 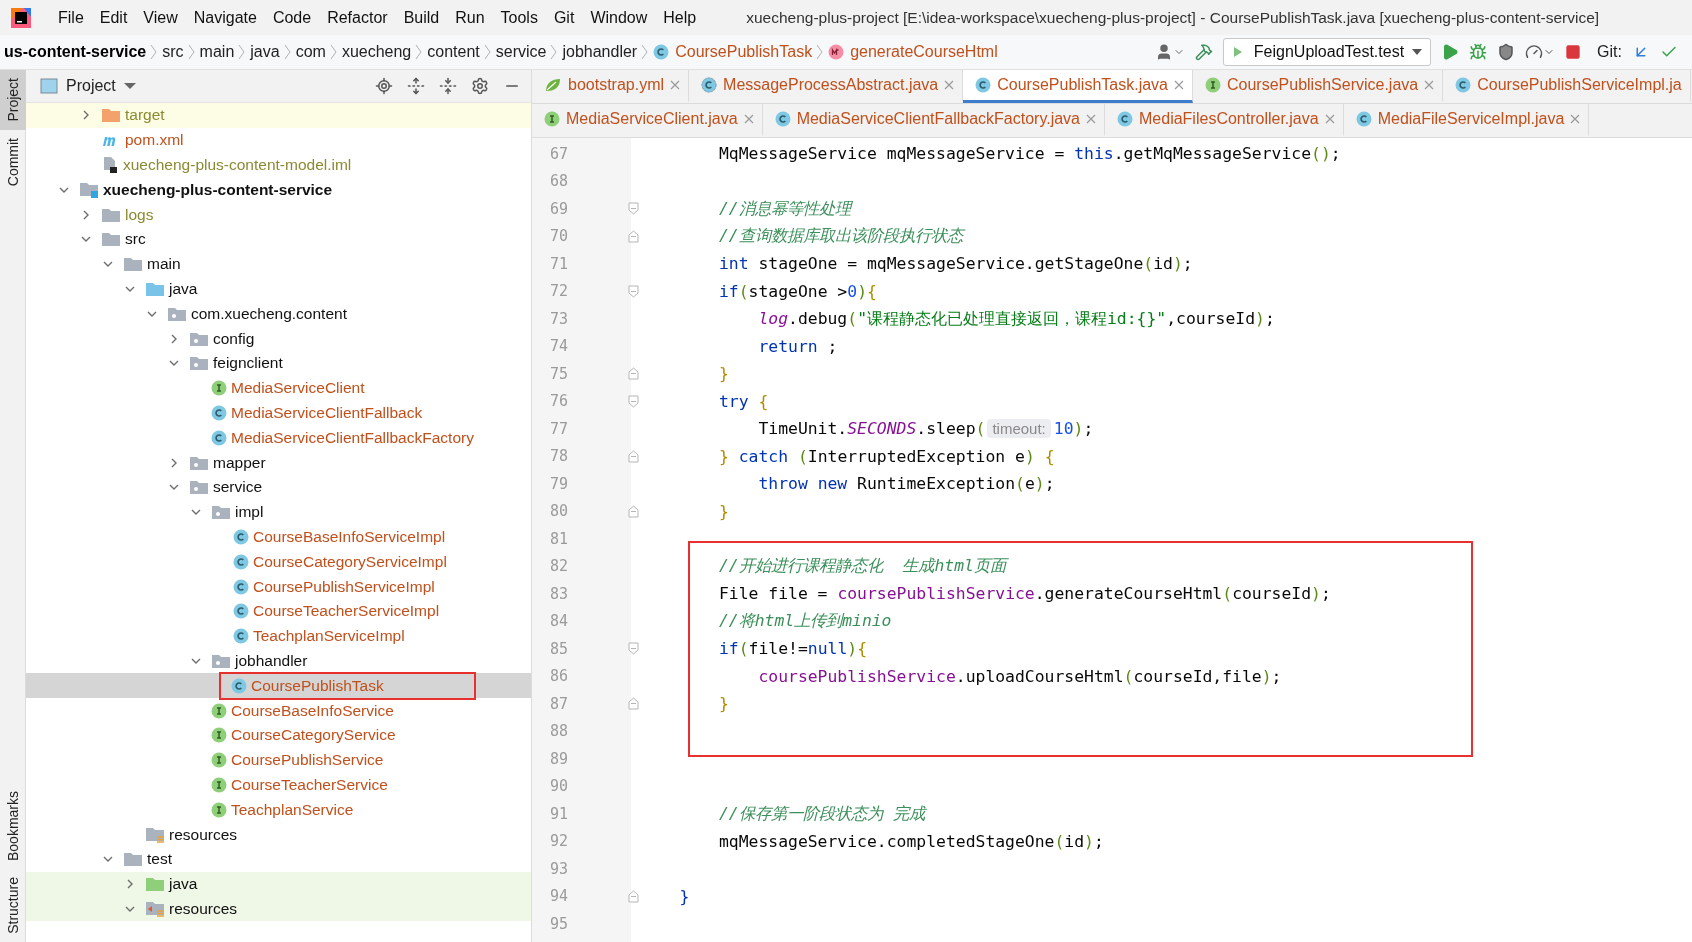 I want to click on tree-row: CourseTeacherService, so click(x=278, y=785).